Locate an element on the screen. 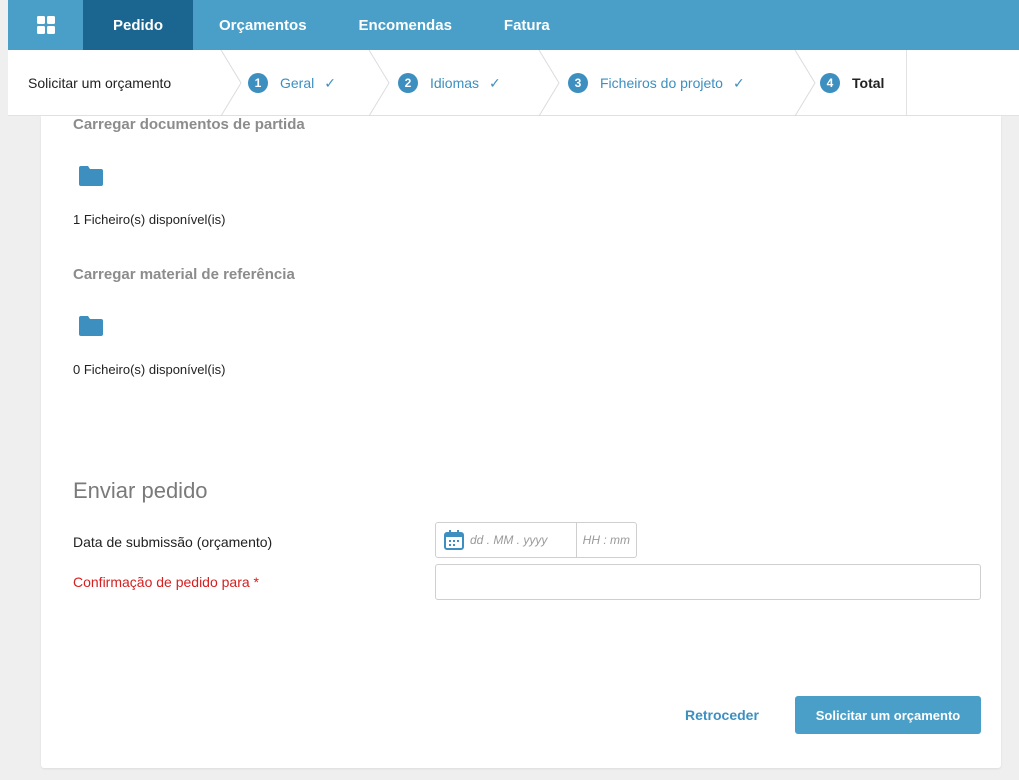  source-docs-count: 1 Ficheiro(s) disponível(is) is located at coordinates (149, 219).